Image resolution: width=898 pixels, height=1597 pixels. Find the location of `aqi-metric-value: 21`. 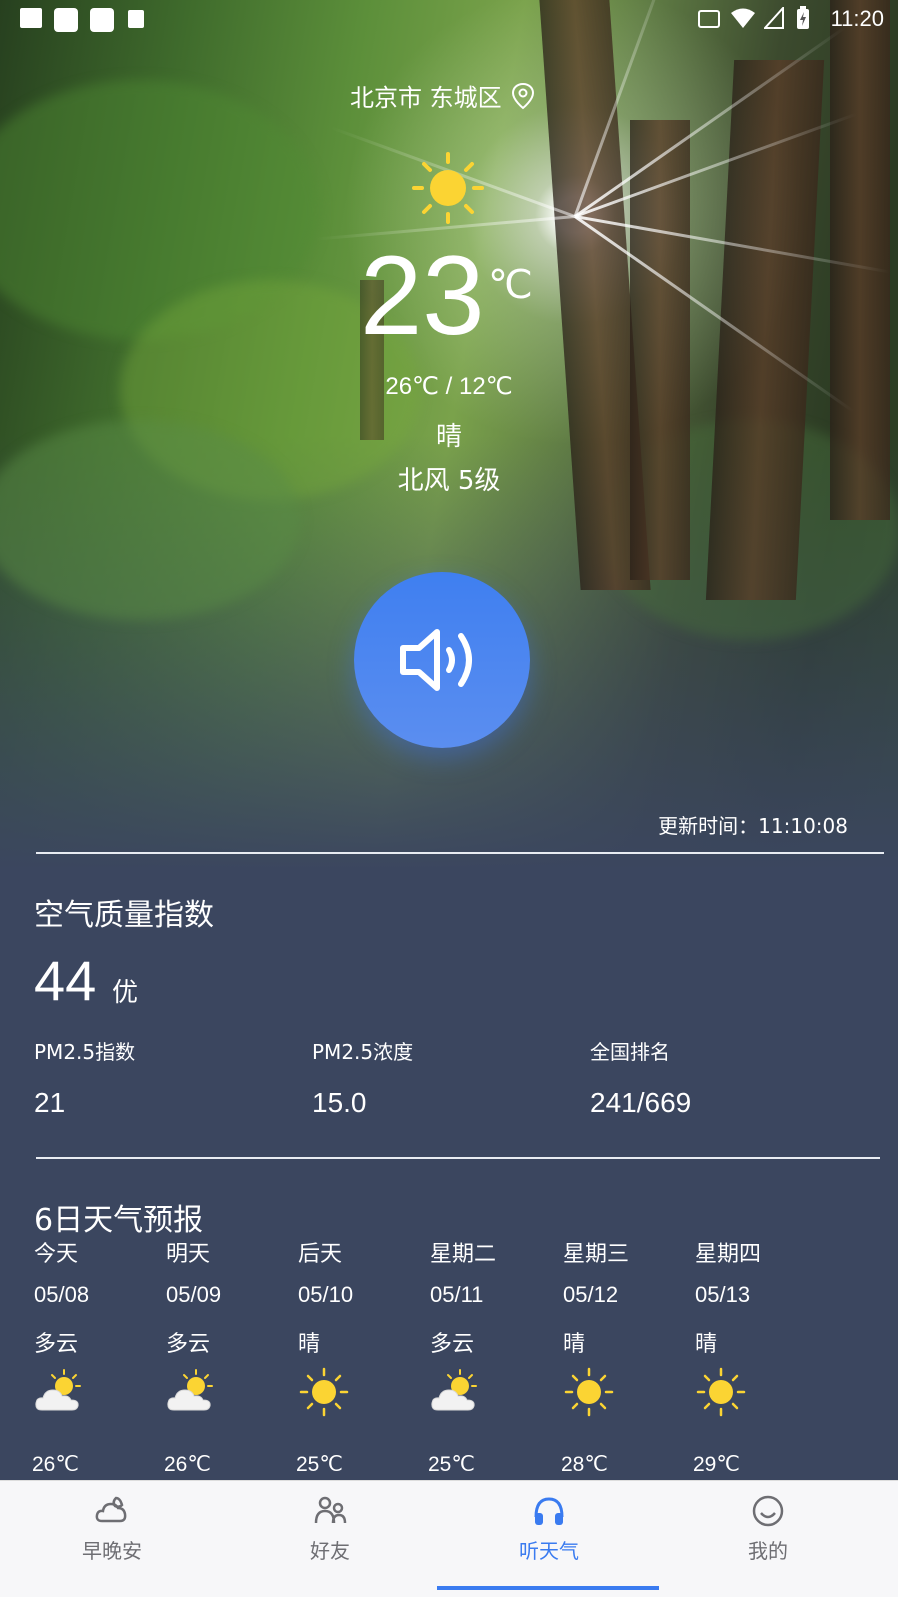

aqi-metric-value: 21 is located at coordinates (50, 1102).